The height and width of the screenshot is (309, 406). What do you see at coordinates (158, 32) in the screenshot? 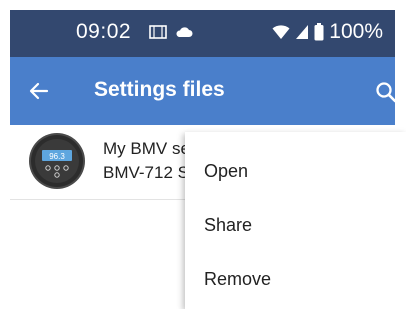
I see `screen-cast-icon` at bounding box center [158, 32].